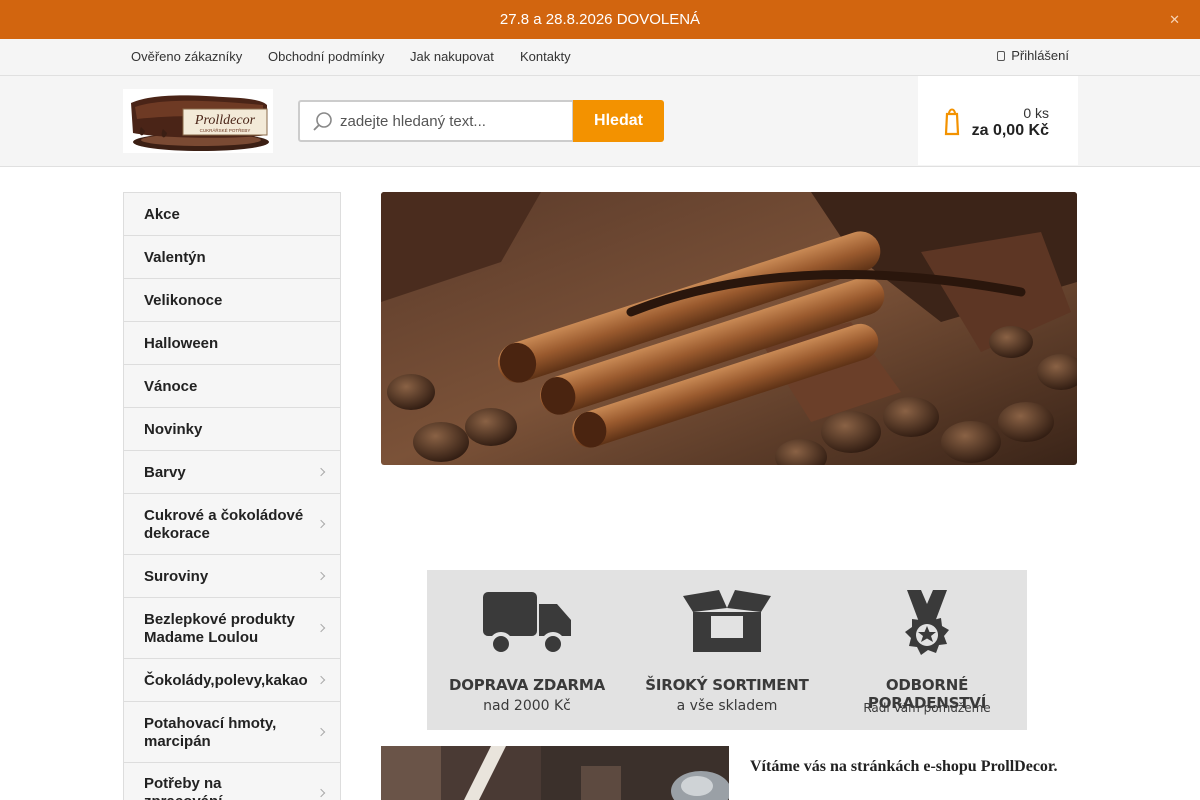  I want to click on login-label: Přihlášení, so click(1040, 55).